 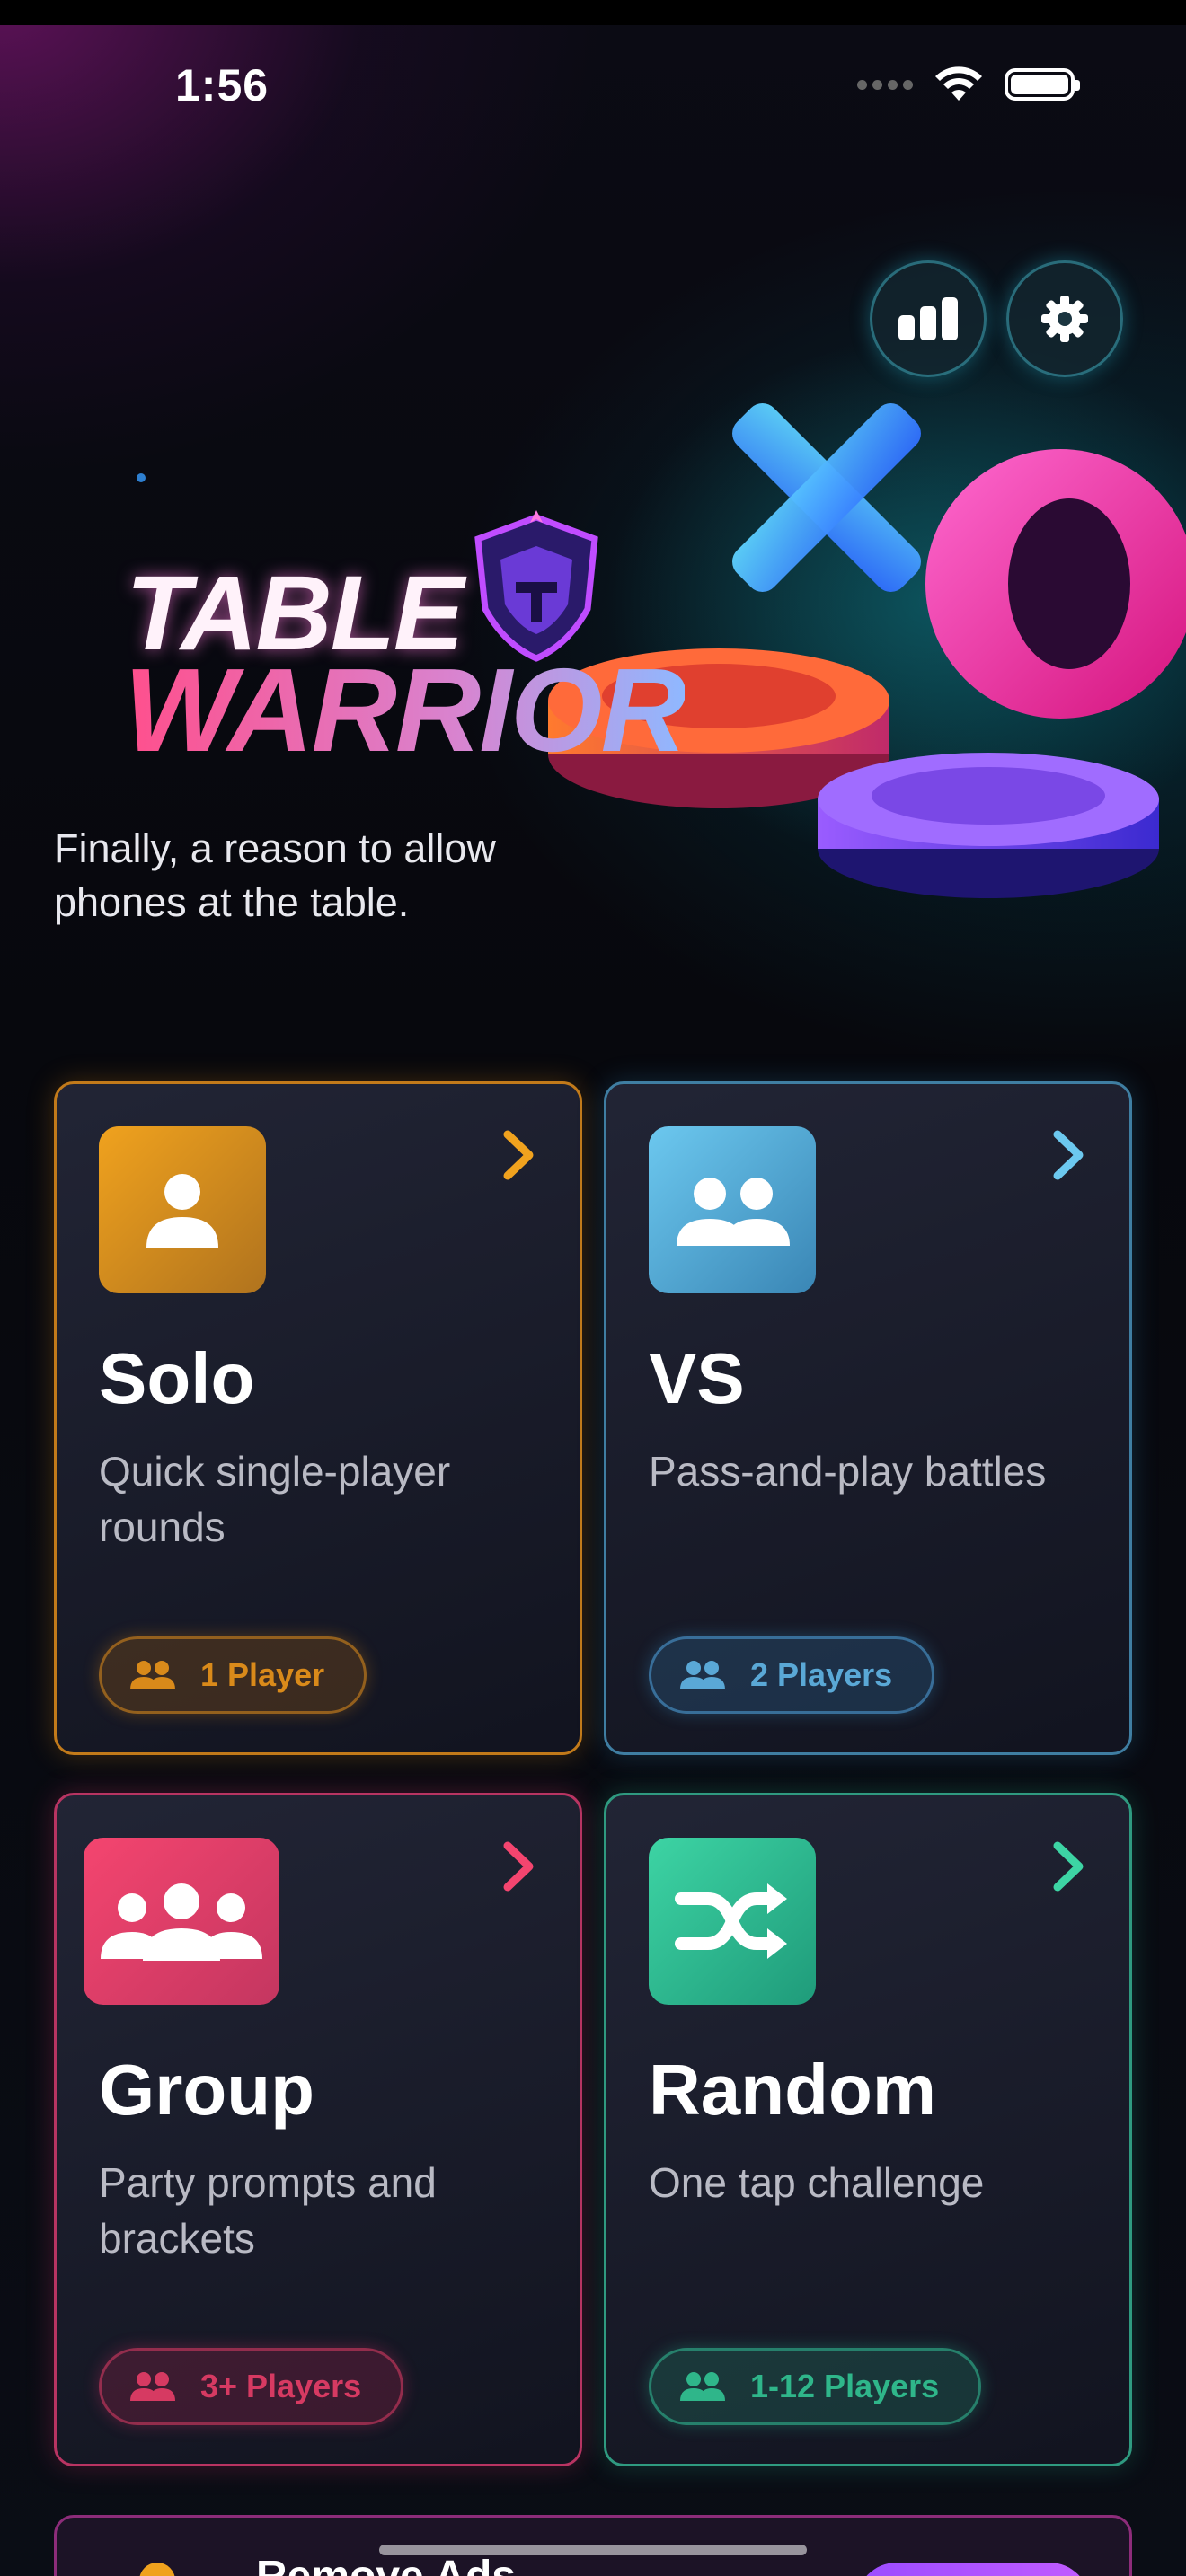 What do you see at coordinates (222, 85) in the screenshot?
I see `status-time: 1:56` at bounding box center [222, 85].